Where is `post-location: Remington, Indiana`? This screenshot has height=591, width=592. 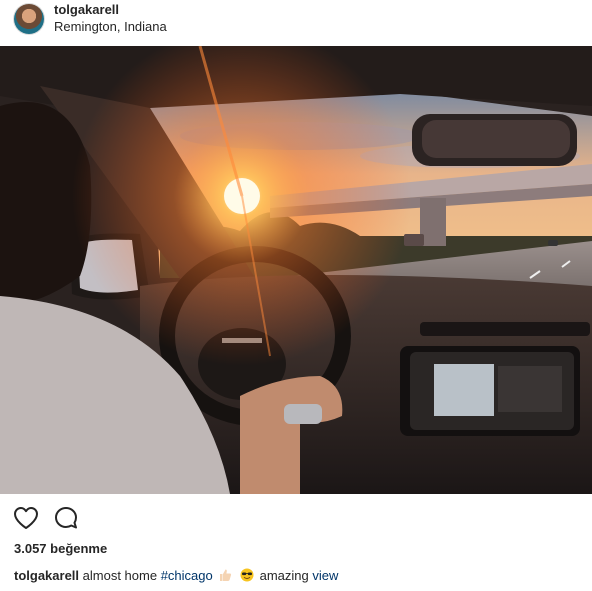
post-location: Remington, Indiana is located at coordinates (110, 26).